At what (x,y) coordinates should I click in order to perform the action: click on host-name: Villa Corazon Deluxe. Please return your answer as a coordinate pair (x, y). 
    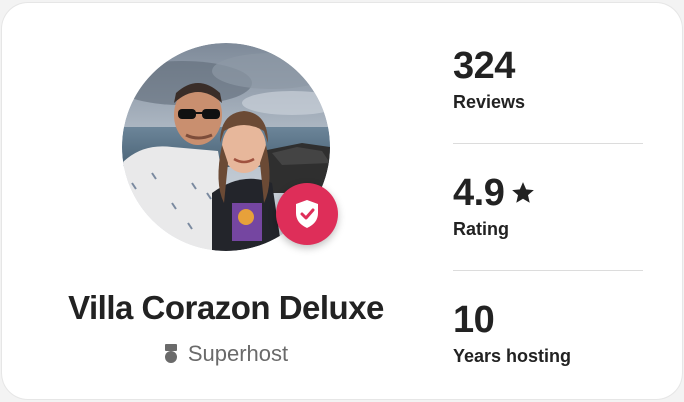
    Looking at the image, I should click on (226, 307).